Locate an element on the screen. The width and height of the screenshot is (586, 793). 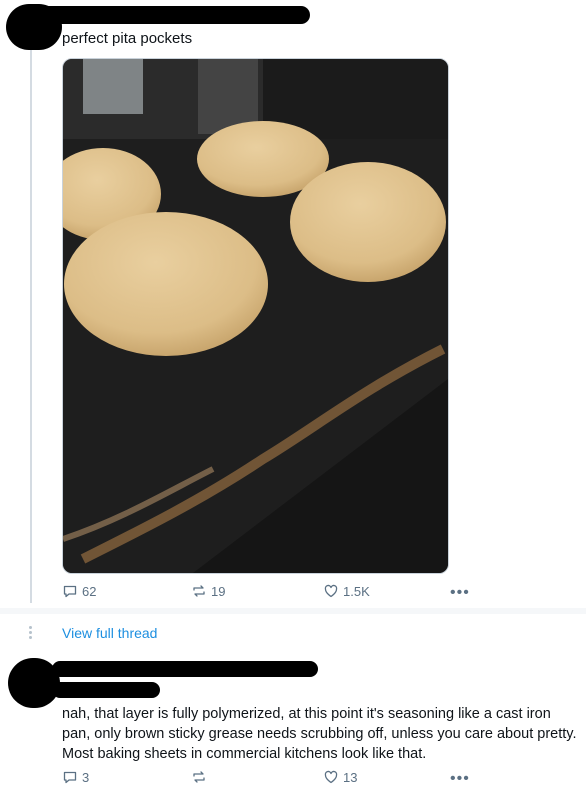
thread-dots is located at coordinates (31, 632).